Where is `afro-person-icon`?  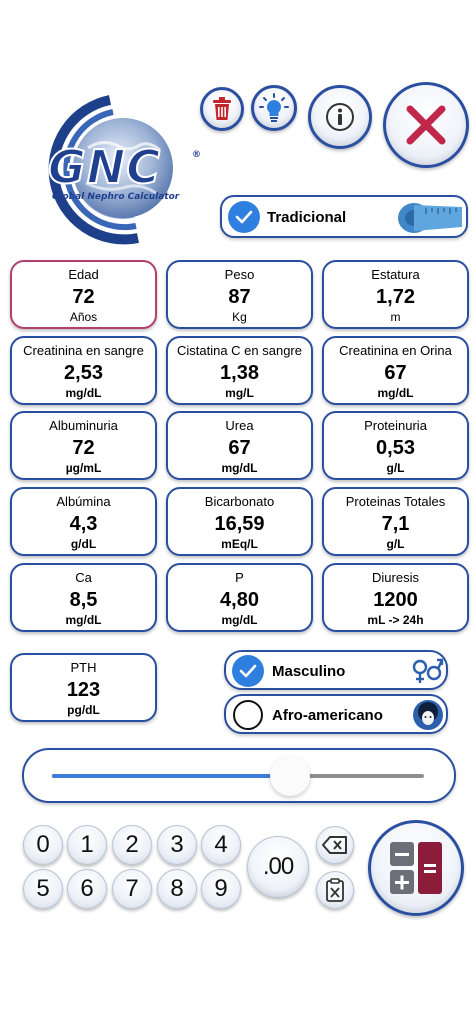
afro-person-icon is located at coordinates (428, 715).